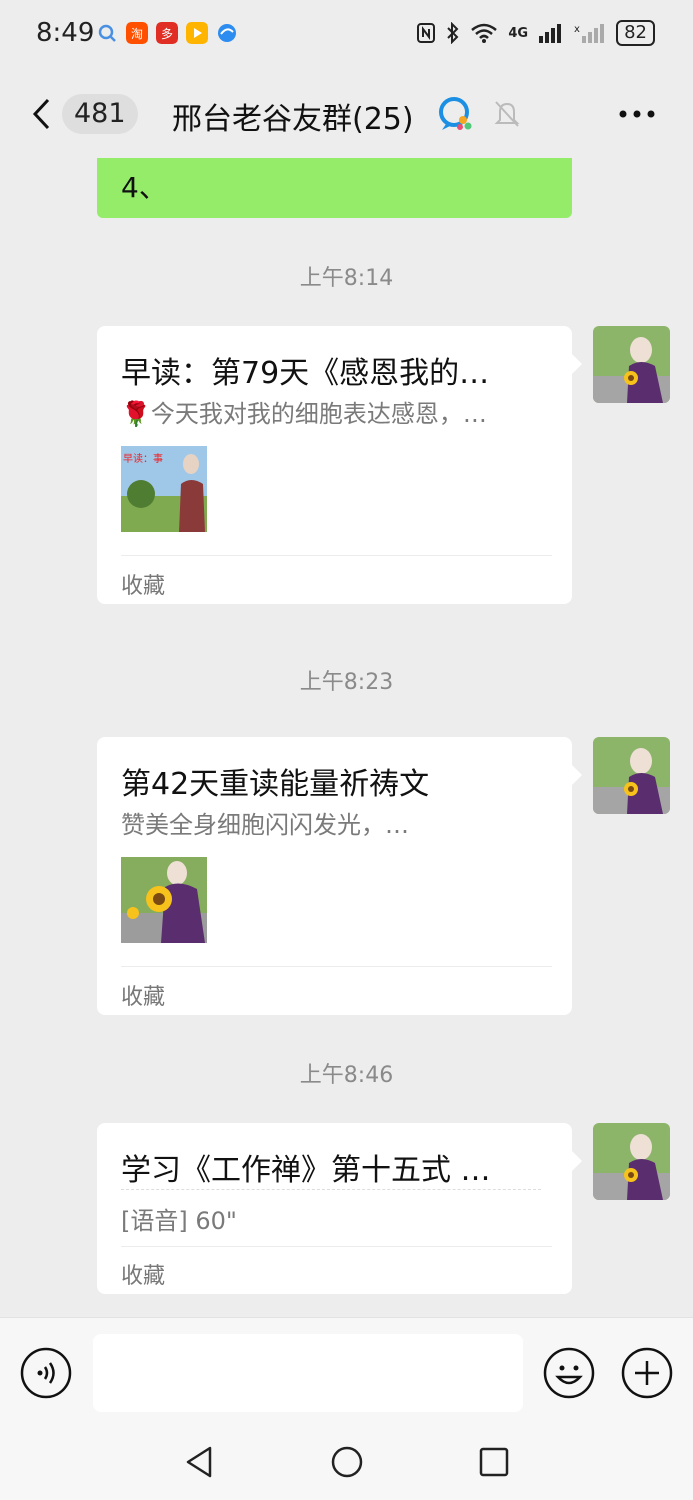 The width and height of the screenshot is (693, 1500). I want to click on mute-bell-icon, so click(507, 114).